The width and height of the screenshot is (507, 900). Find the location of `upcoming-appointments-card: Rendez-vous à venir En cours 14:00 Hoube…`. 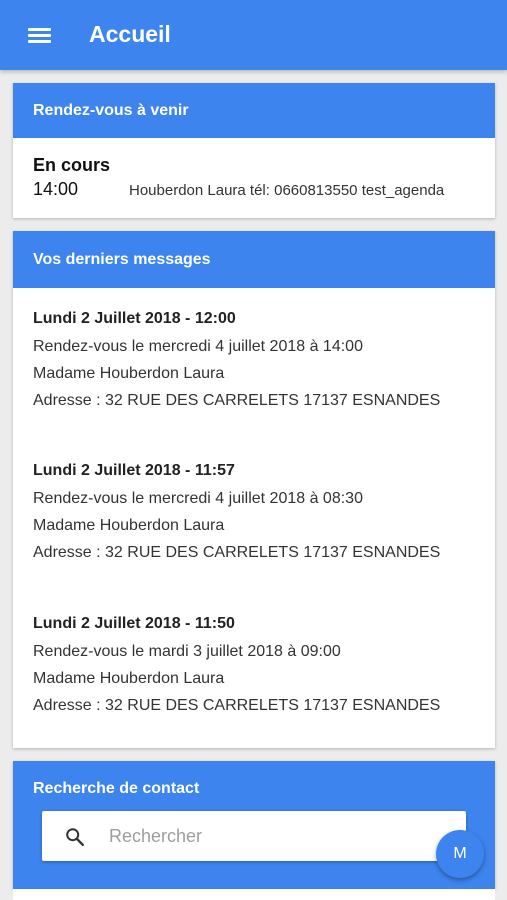

upcoming-appointments-card: Rendez-vous à venir En cours 14:00 Hoube… is located at coordinates (254, 150).